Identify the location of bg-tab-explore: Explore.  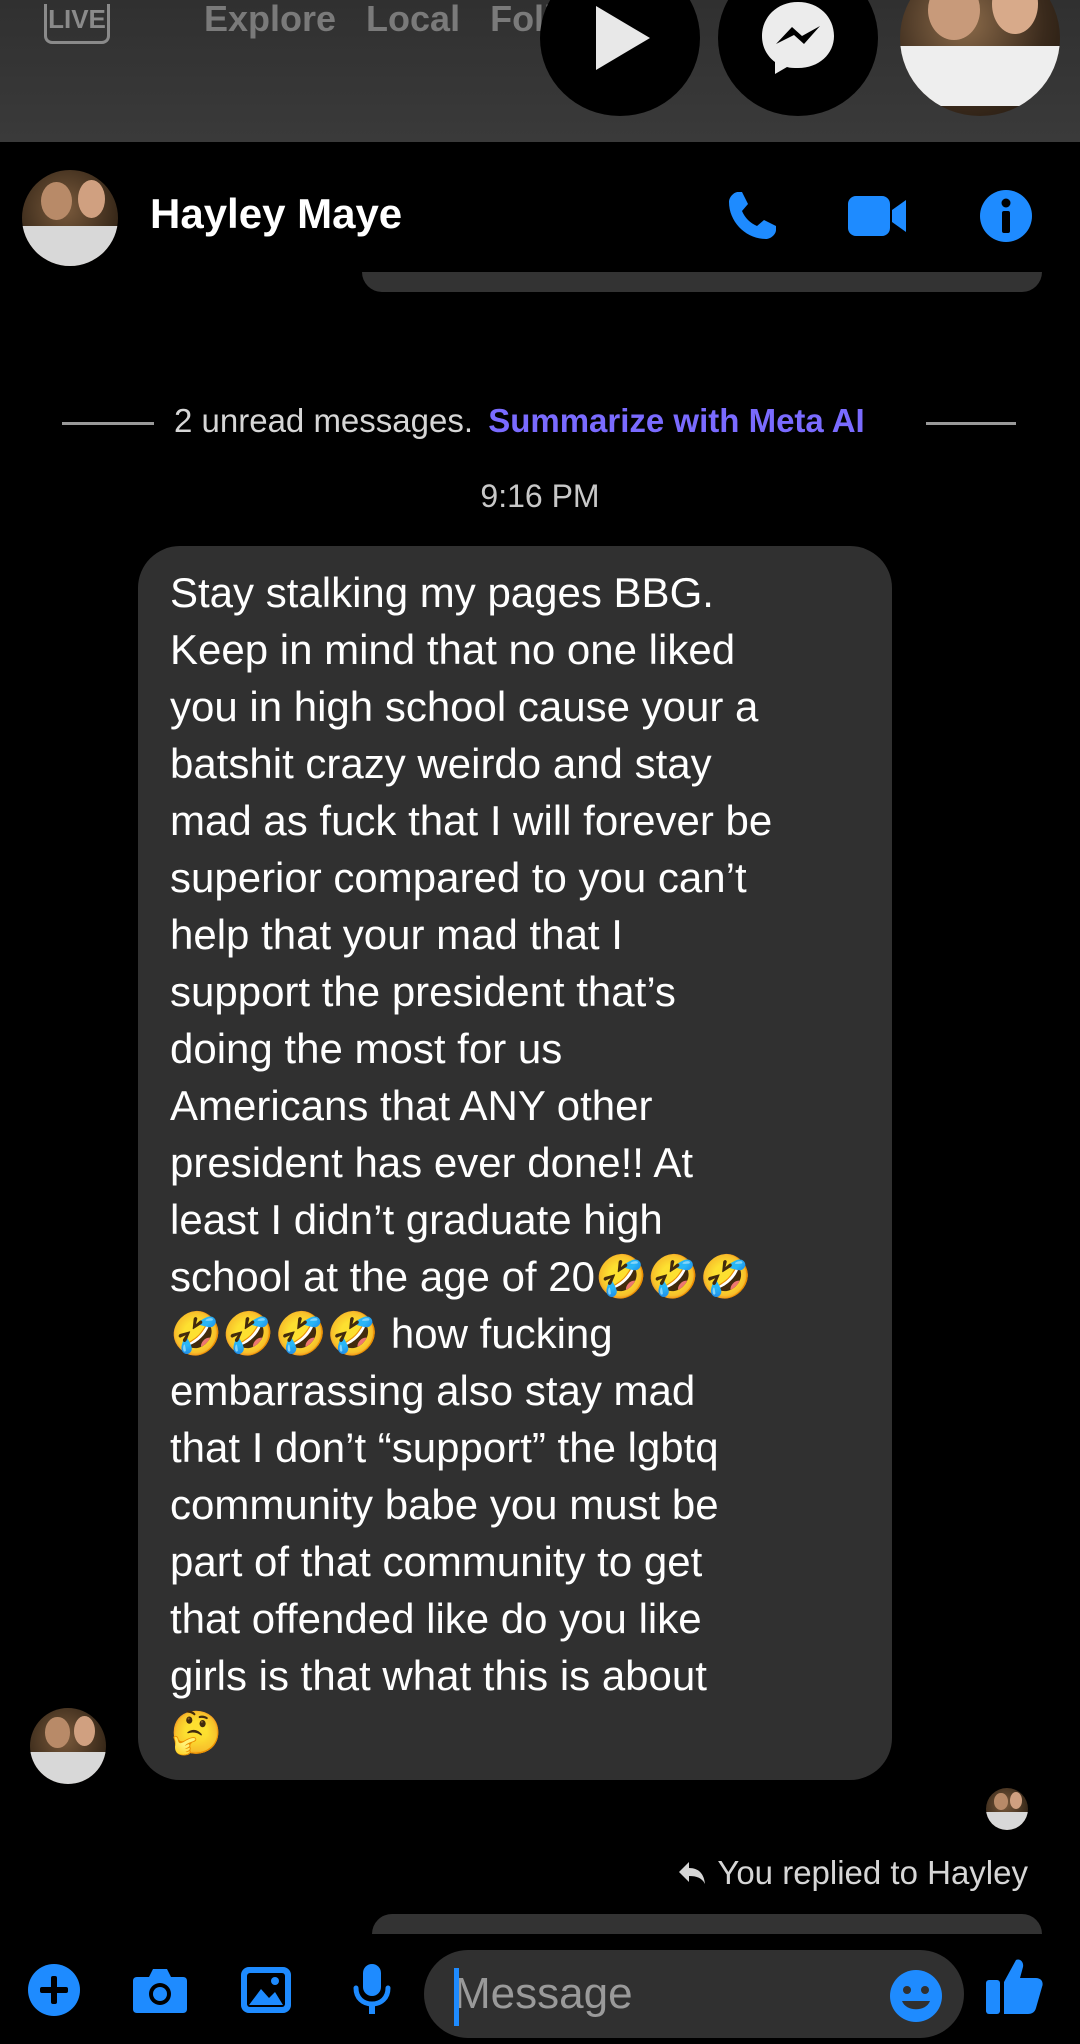
(270, 19).